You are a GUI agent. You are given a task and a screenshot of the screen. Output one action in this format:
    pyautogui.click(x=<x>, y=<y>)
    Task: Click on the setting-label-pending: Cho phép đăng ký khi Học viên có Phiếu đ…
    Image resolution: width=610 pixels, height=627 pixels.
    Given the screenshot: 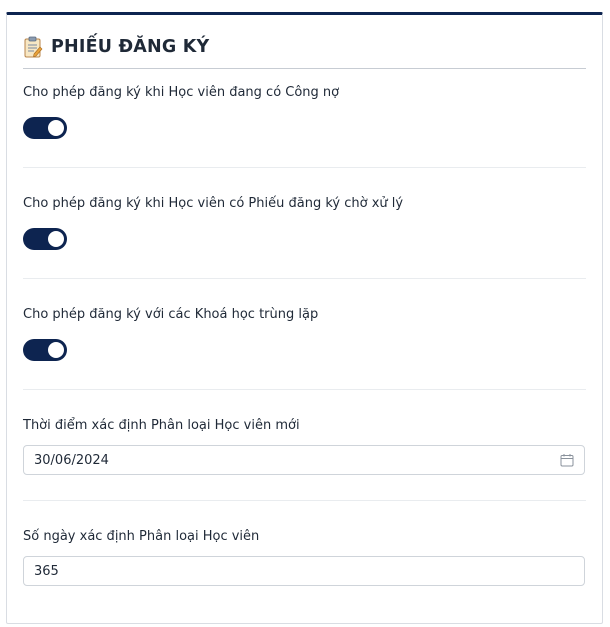 What is the action you would take?
    pyautogui.click(x=213, y=203)
    